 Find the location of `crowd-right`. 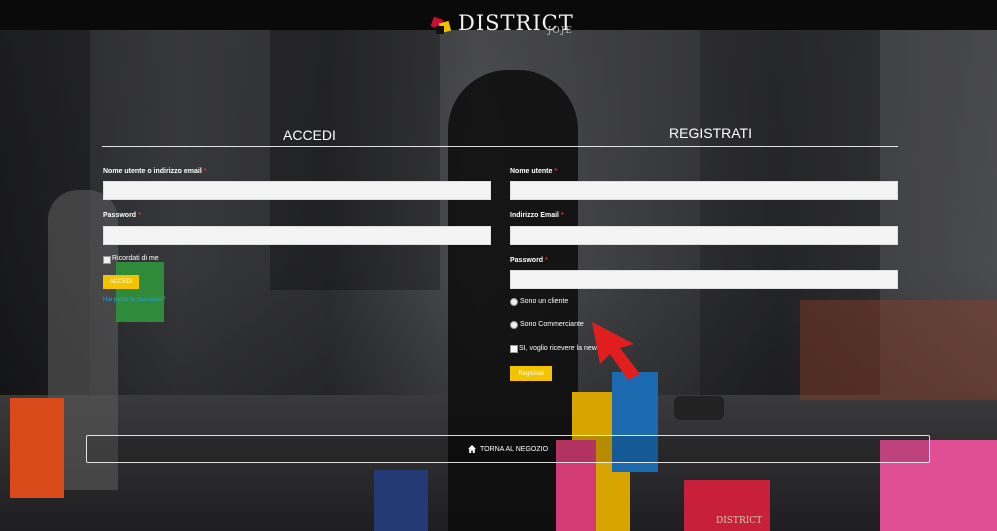

crowd-right is located at coordinates (898, 350).